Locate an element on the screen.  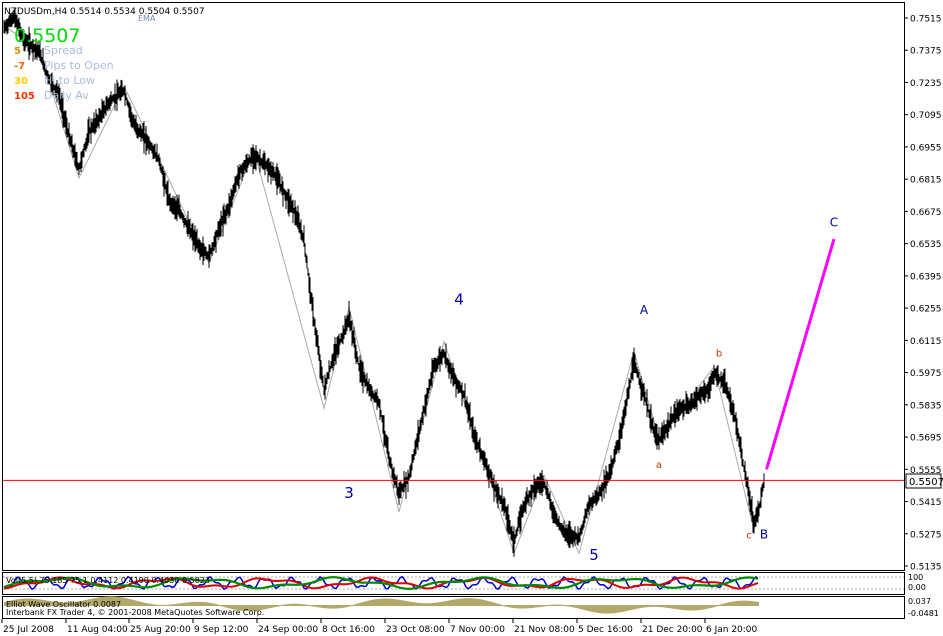
time-tick-label: 9 Sep 12:00 is located at coordinates (221, 630).